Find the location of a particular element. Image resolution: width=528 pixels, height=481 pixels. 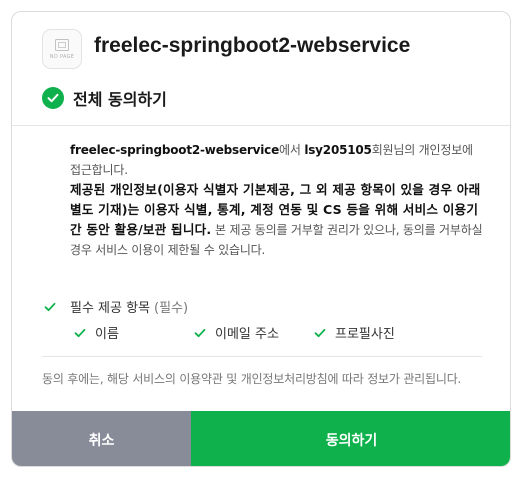

logo-text: NO PAGE is located at coordinates (62, 56).